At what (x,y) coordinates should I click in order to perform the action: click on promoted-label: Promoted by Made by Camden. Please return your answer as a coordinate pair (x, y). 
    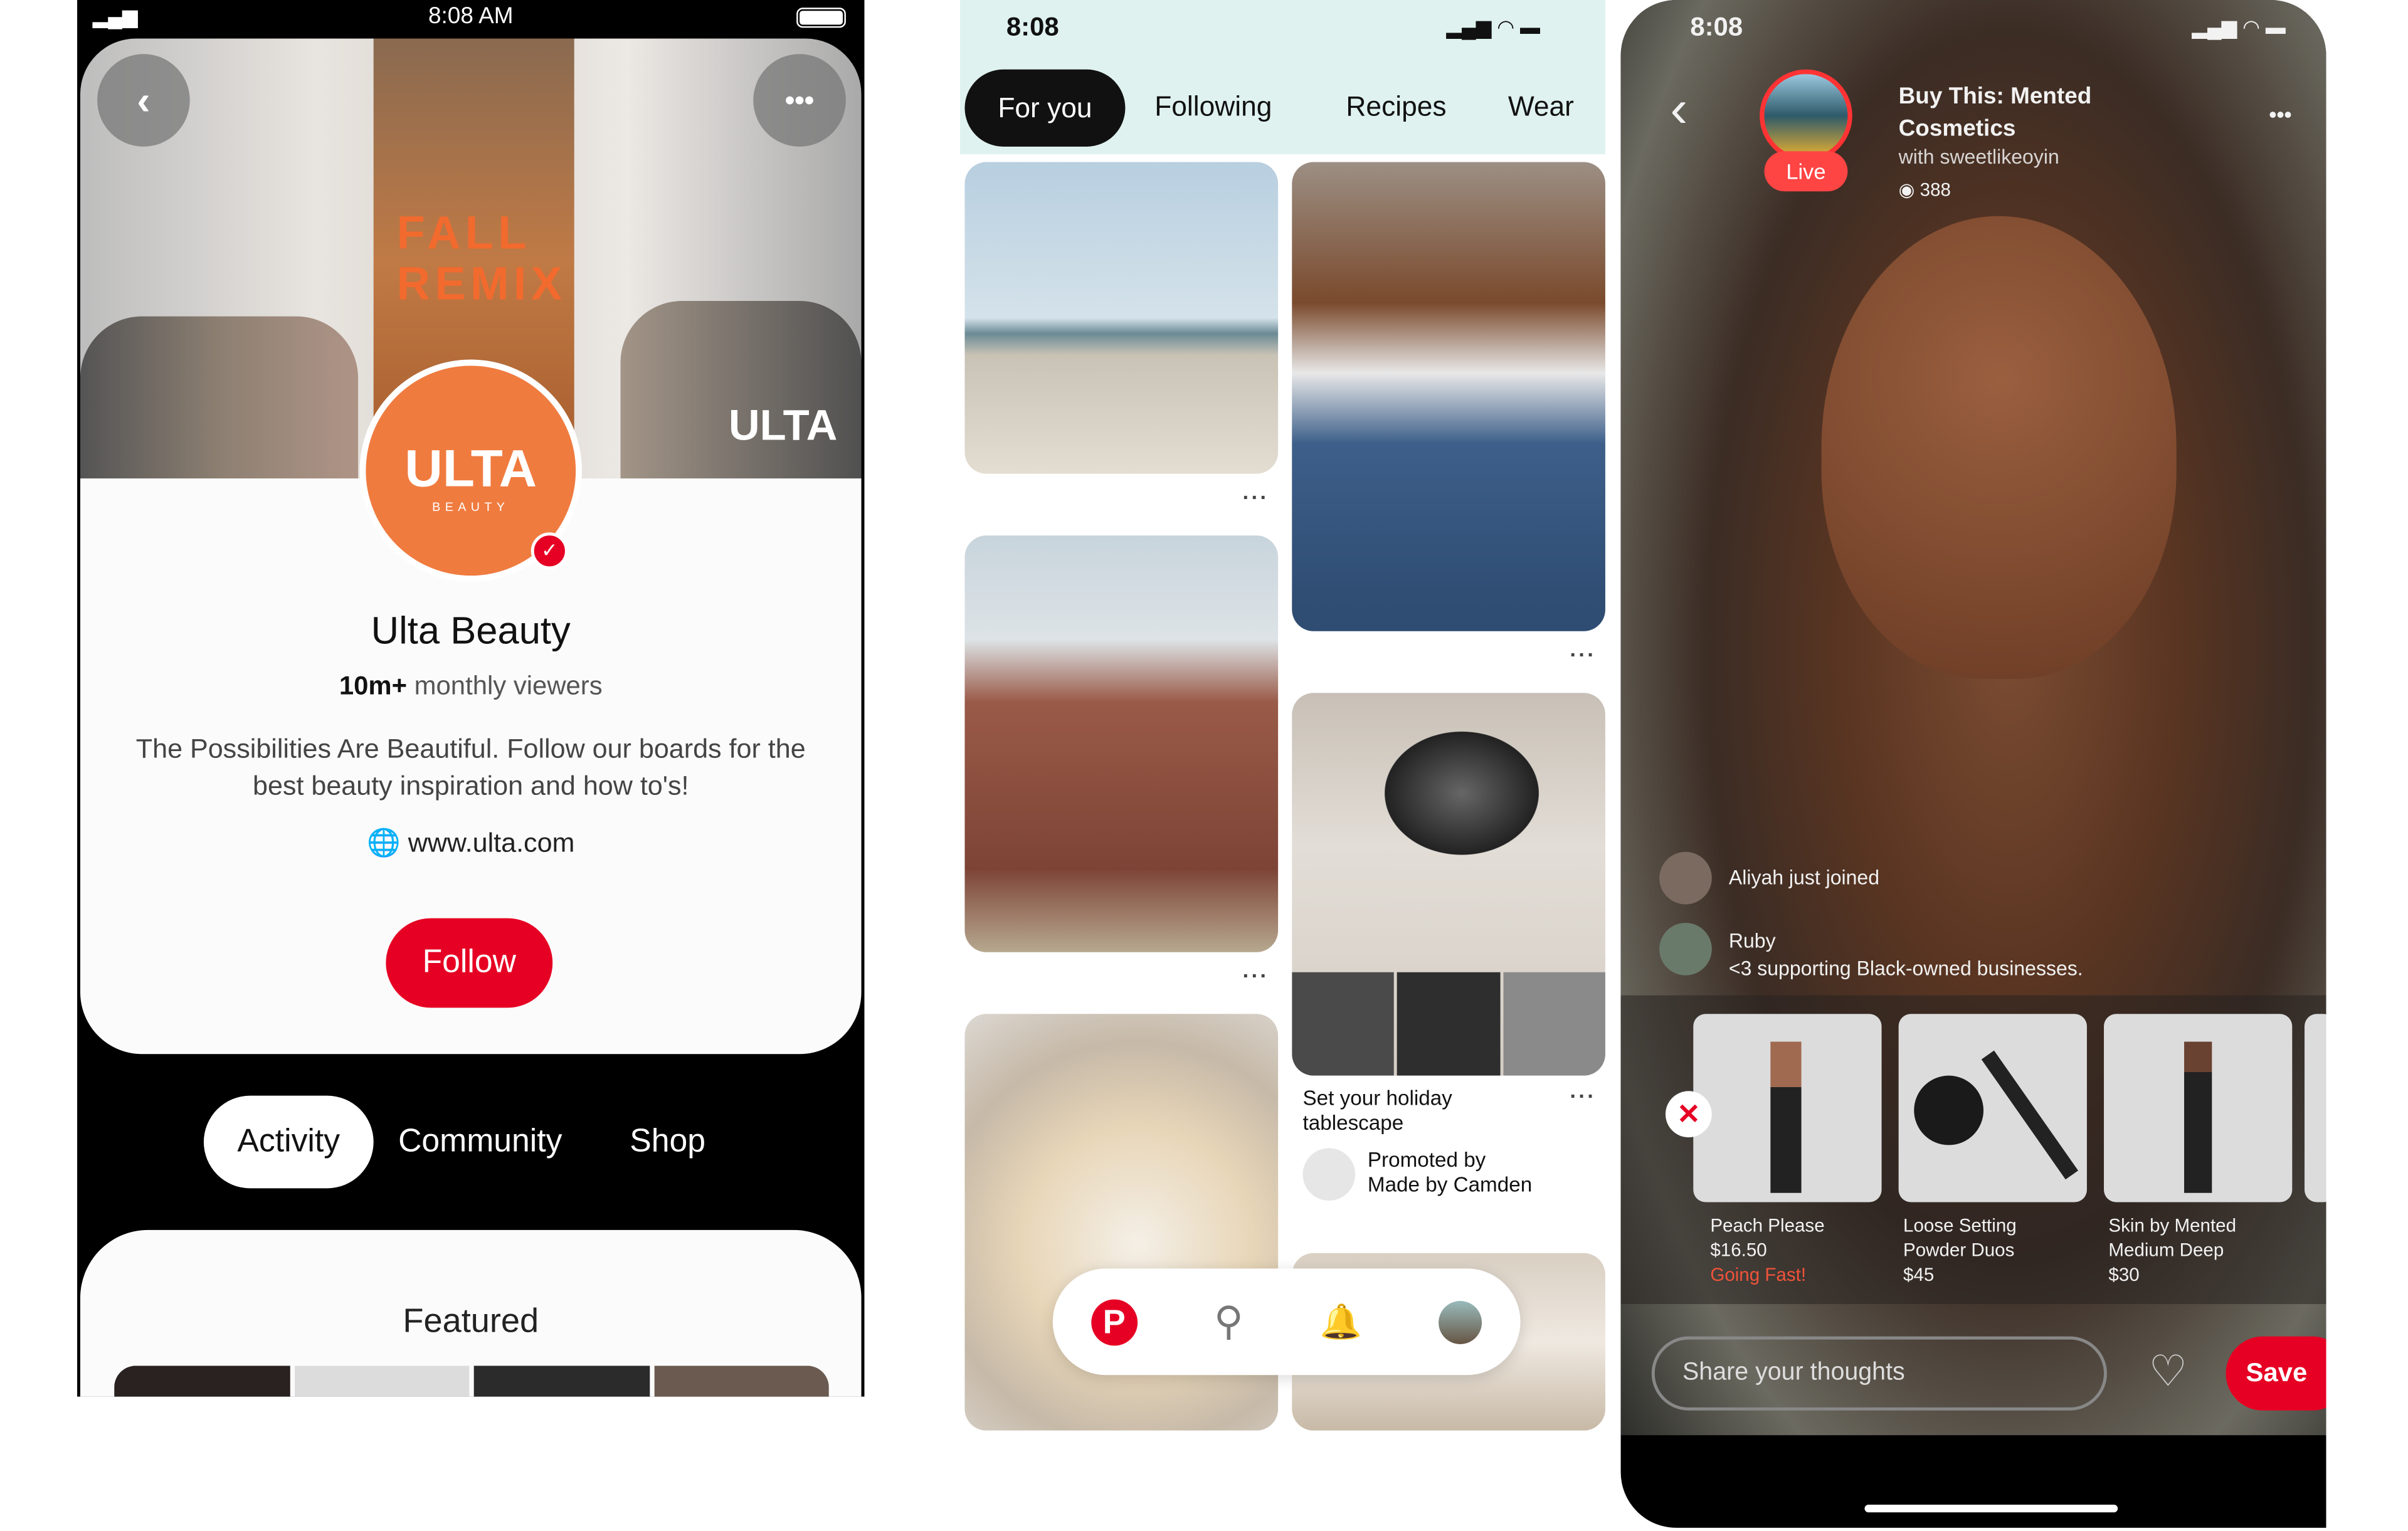
    Looking at the image, I should click on (1450, 1172).